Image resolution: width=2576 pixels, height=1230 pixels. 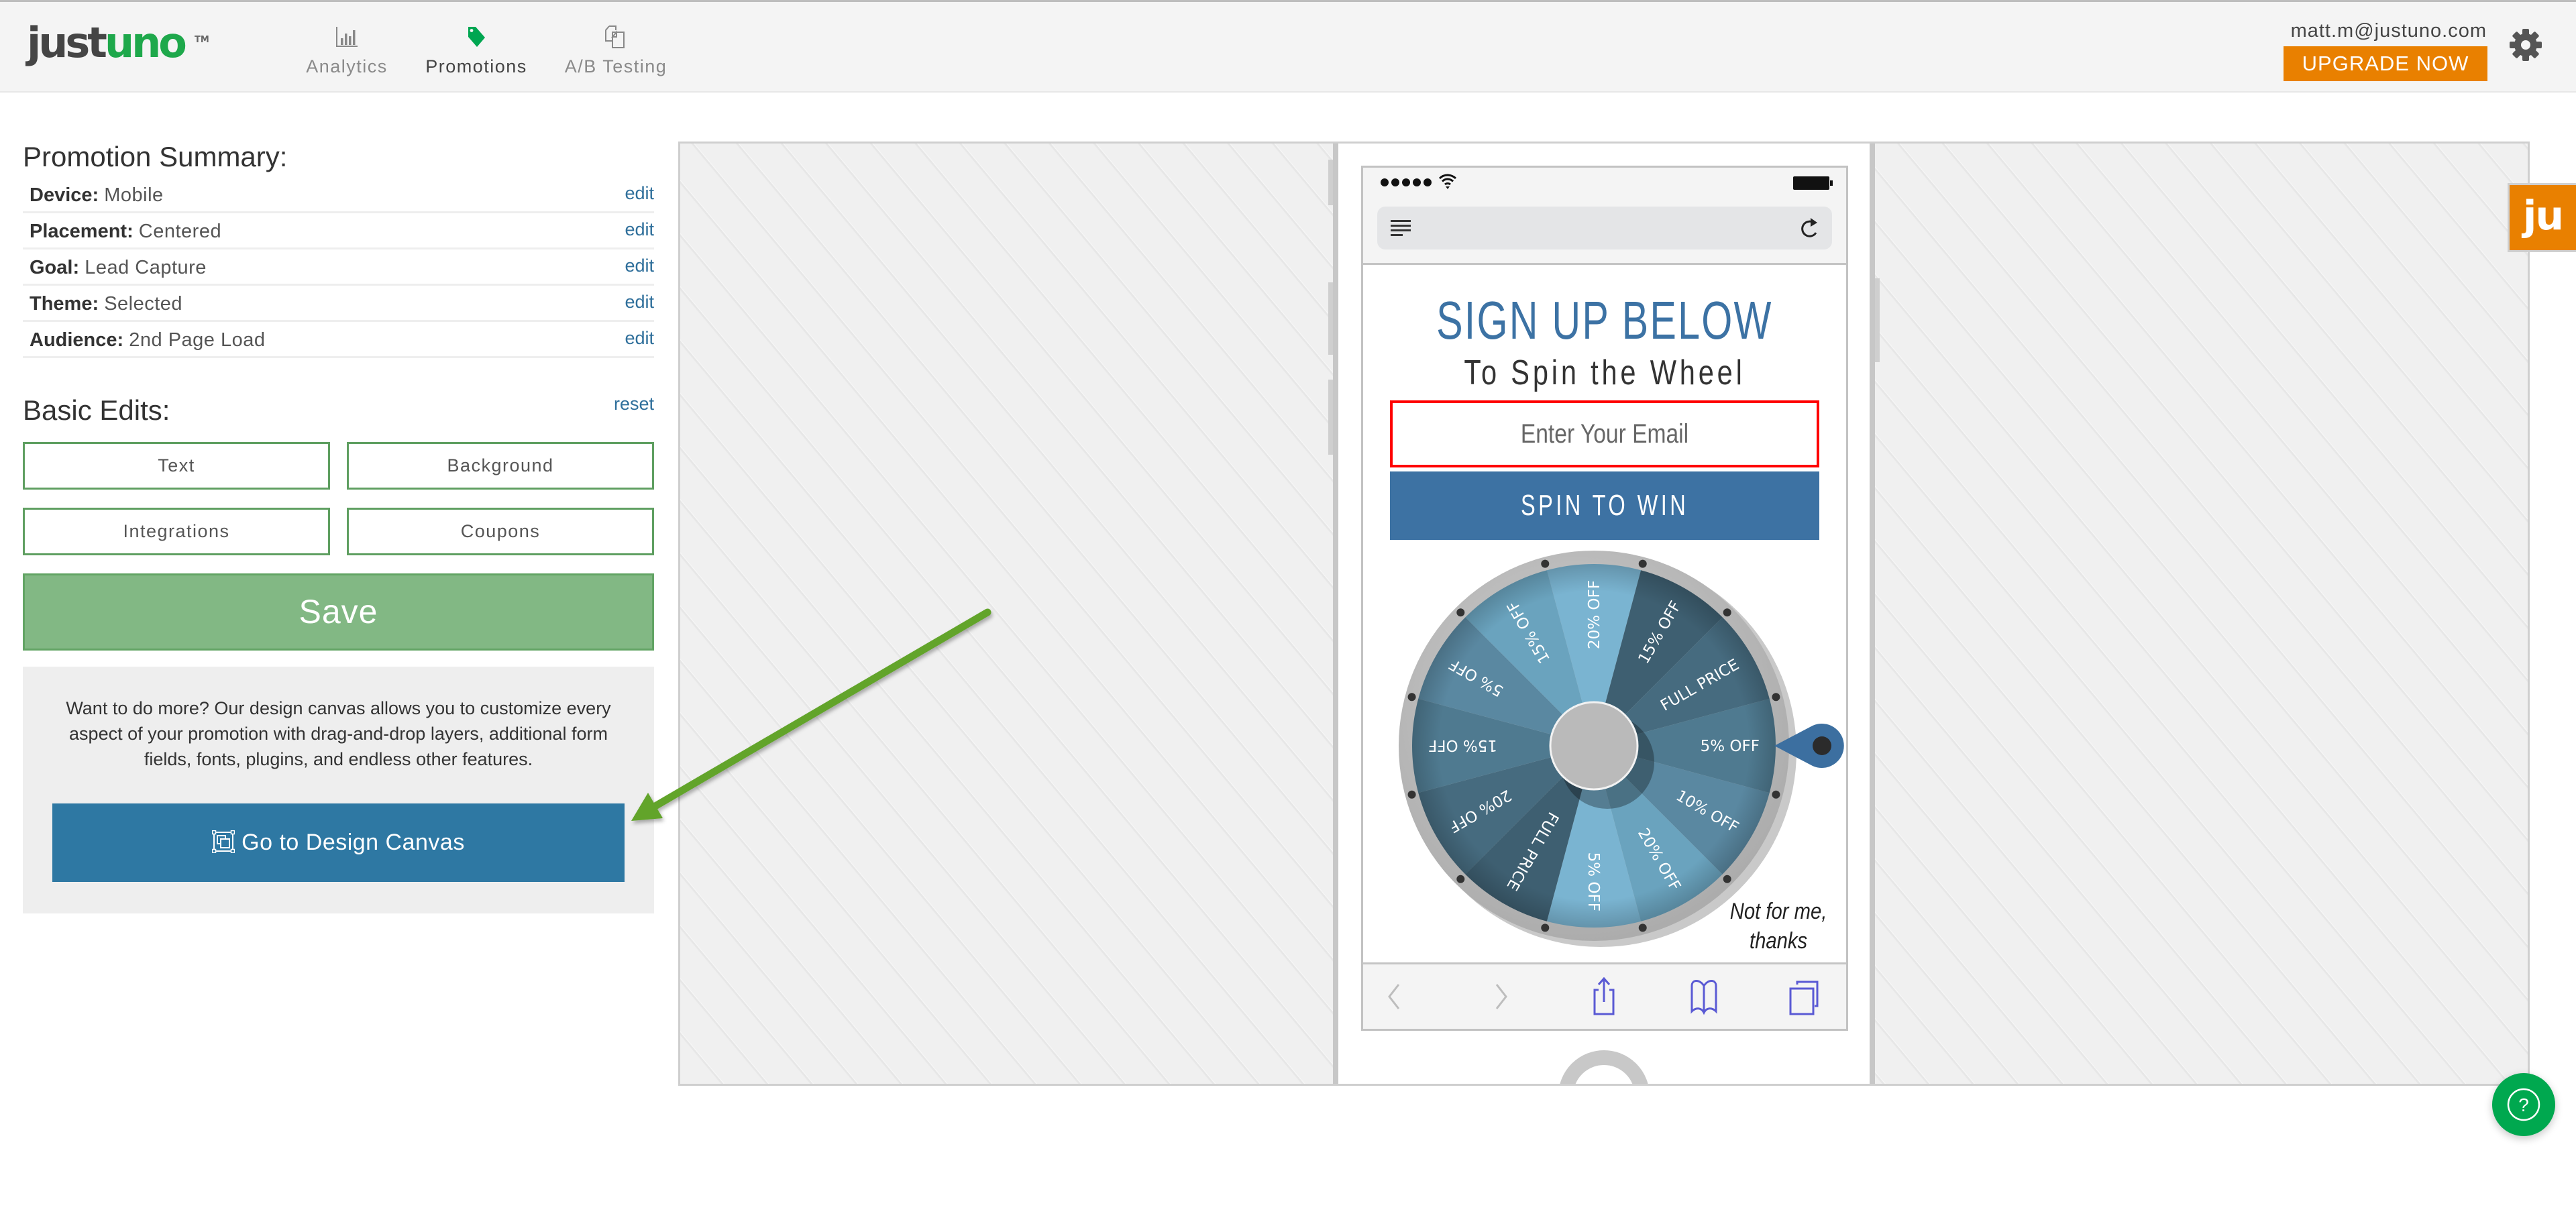 I want to click on basic-edits-title: Basic Edits:, so click(x=96, y=410).